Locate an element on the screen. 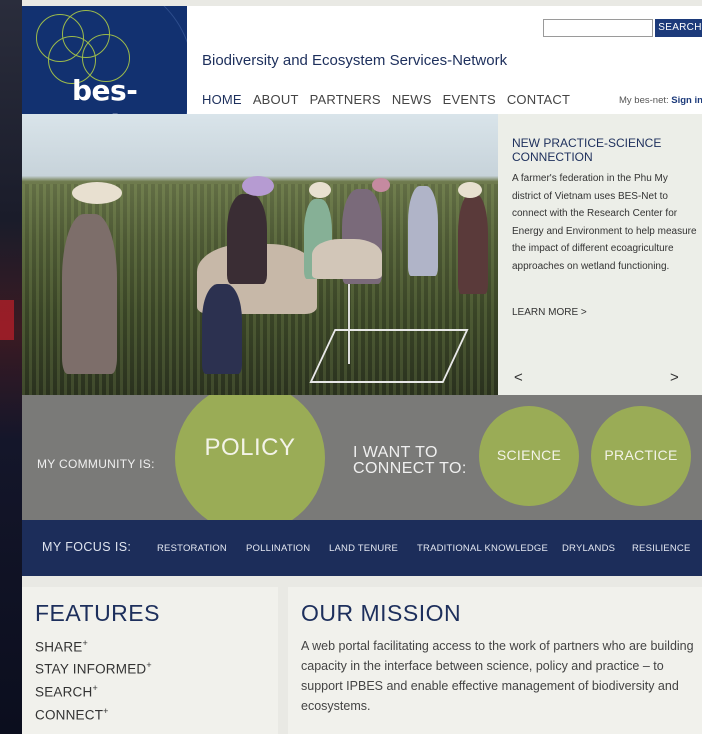 Image resolution: width=702 pixels, height=734 pixels. connect-science-button: SCIENCE is located at coordinates (529, 456).